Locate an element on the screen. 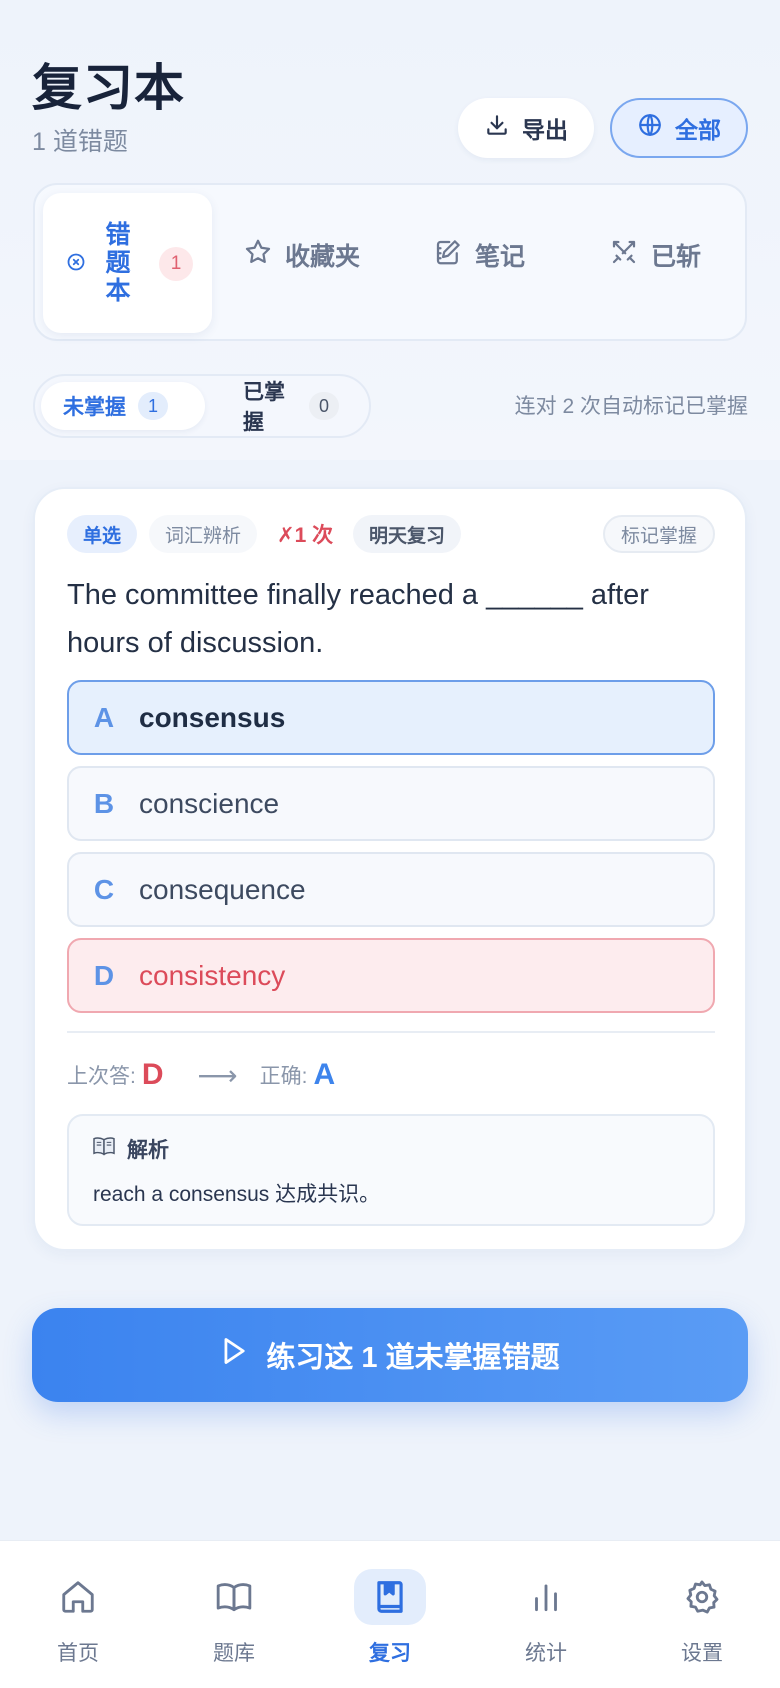 This screenshot has width=780, height=1688. page-header: 复习本 1 道错题 导出 全部 is located at coordinates (390, 104).